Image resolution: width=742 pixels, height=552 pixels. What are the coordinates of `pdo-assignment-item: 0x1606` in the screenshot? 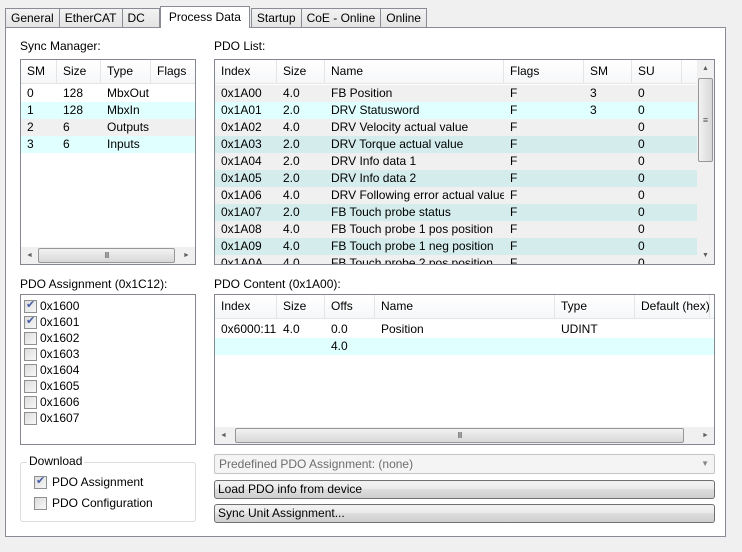 It's located at (108, 402).